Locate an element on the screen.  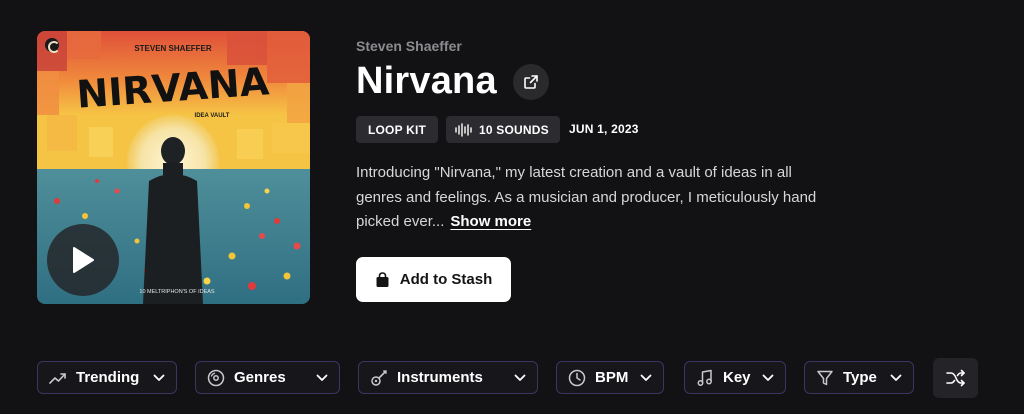
filter-trending: Trending is located at coordinates (107, 377).